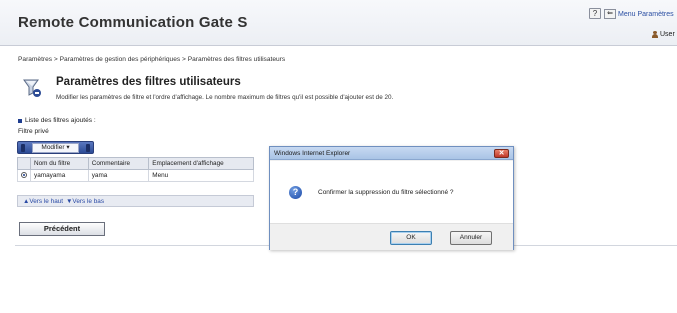  I want to click on column-header-comment: Commentaire, so click(118, 163).